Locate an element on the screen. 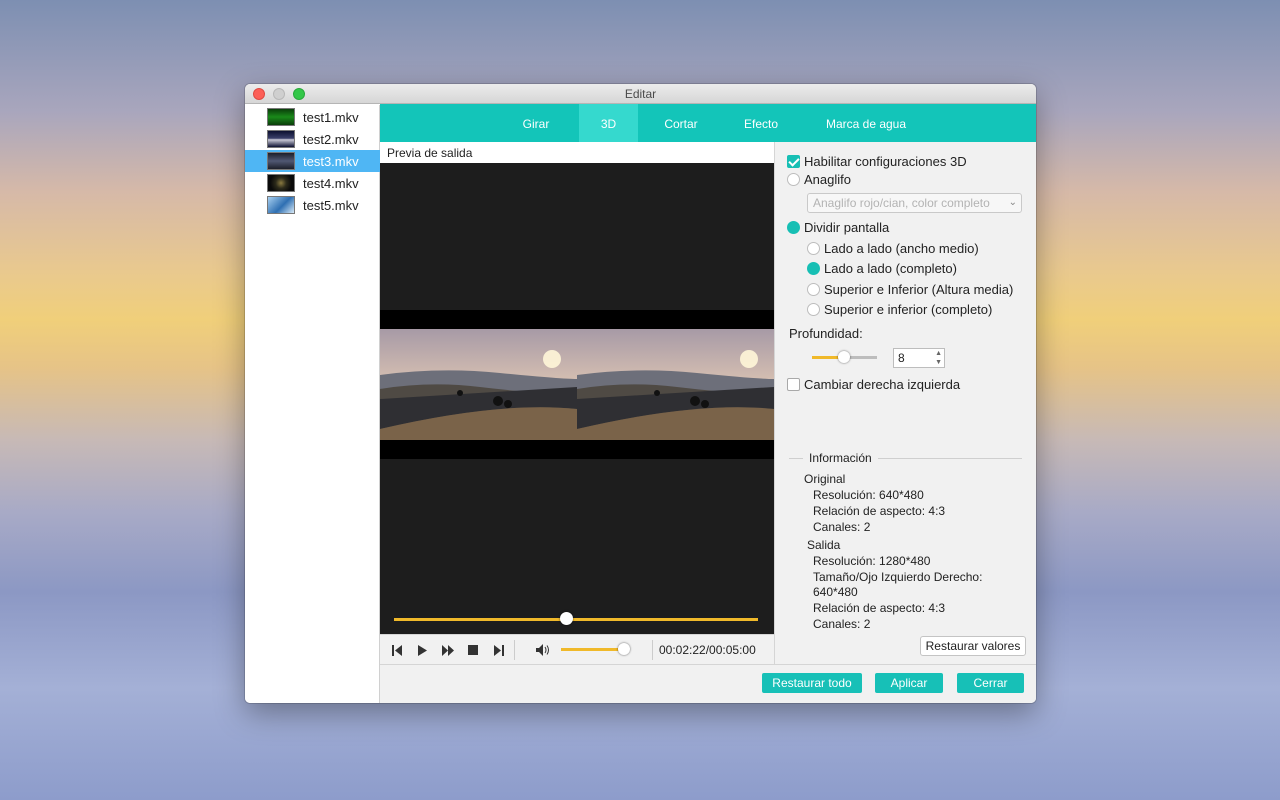 The image size is (1280, 800). file-item: test1.mkv is located at coordinates (312, 117).